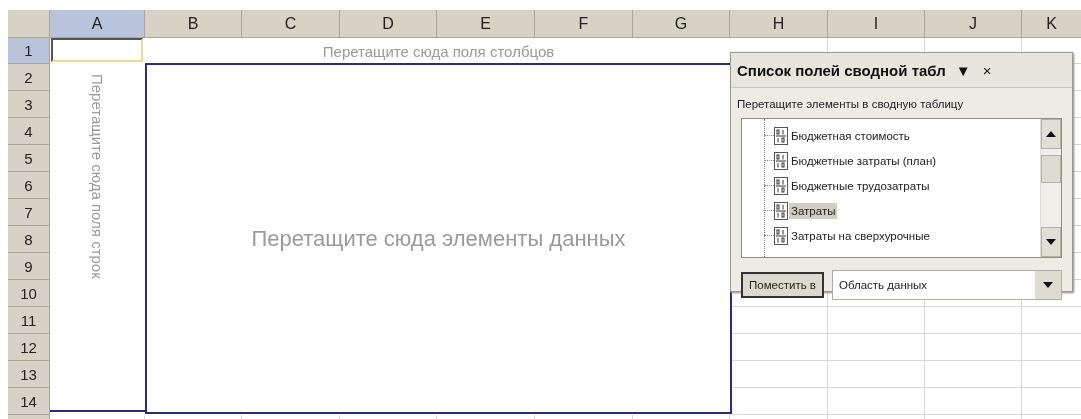 The width and height of the screenshot is (1081, 419). Describe the element at coordinates (29, 51) in the screenshot. I see `row-header: 1` at that location.